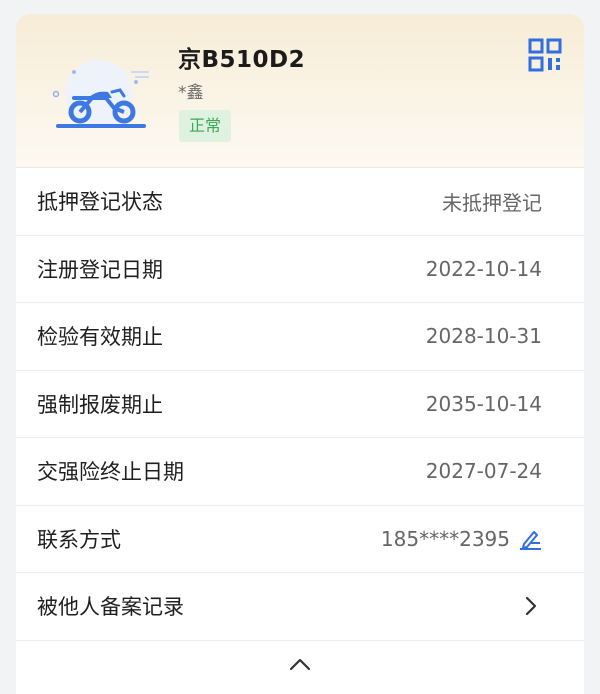 This screenshot has height=694, width=600. Describe the element at coordinates (529, 539) in the screenshot. I see `edit-pen-icon` at that location.